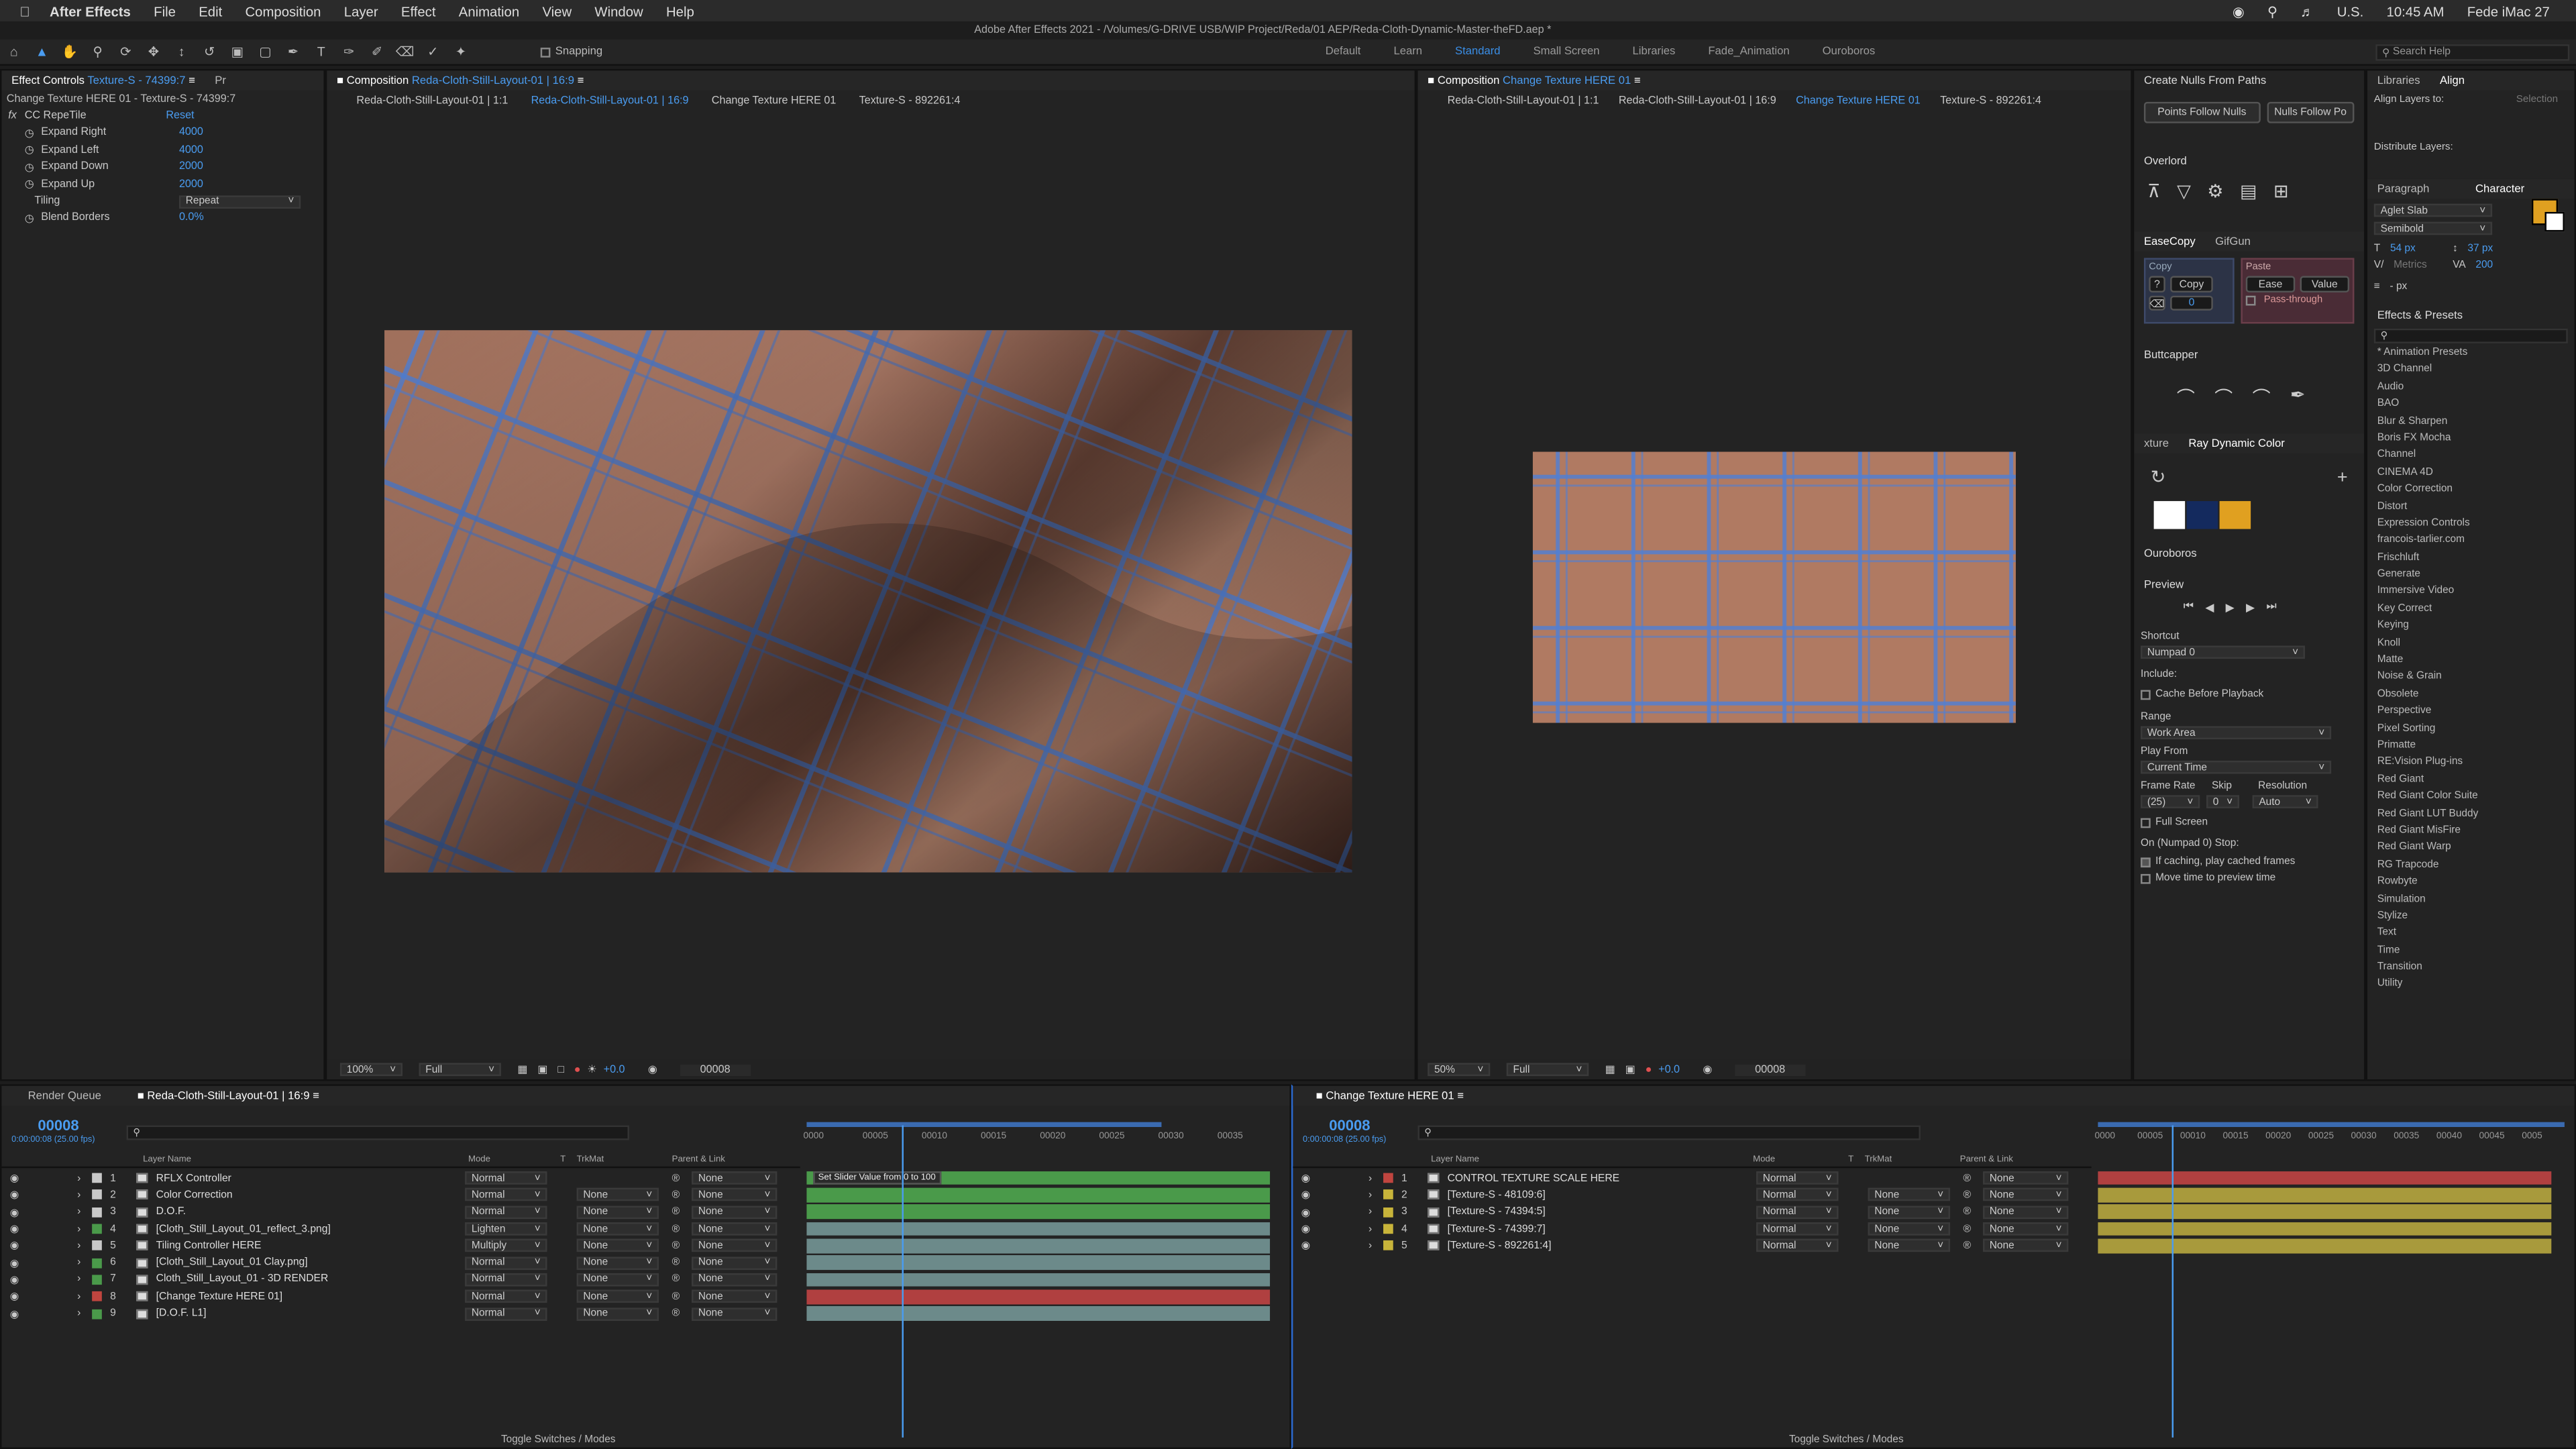  I want to click on layer-name: CONTROL TEXTURE SCALE HERE, so click(1534, 1178).